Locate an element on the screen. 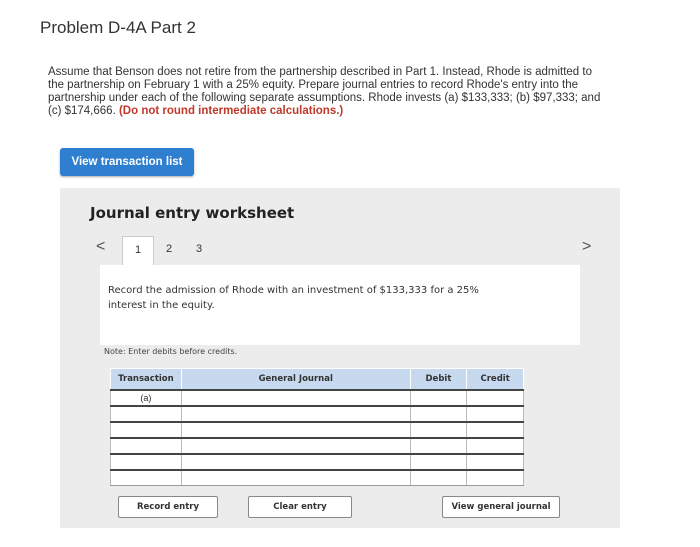 The image size is (700, 547). journal-header-row: Transaction General Journal Debit Credit is located at coordinates (317, 379).